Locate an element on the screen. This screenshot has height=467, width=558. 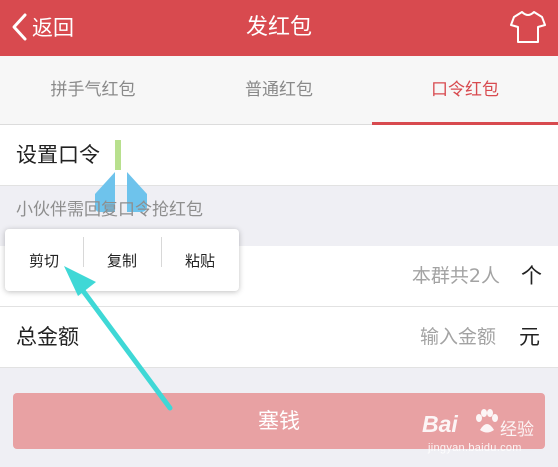
text-context-menu: 剪切 复制 粘贴 is located at coordinates (122, 260).